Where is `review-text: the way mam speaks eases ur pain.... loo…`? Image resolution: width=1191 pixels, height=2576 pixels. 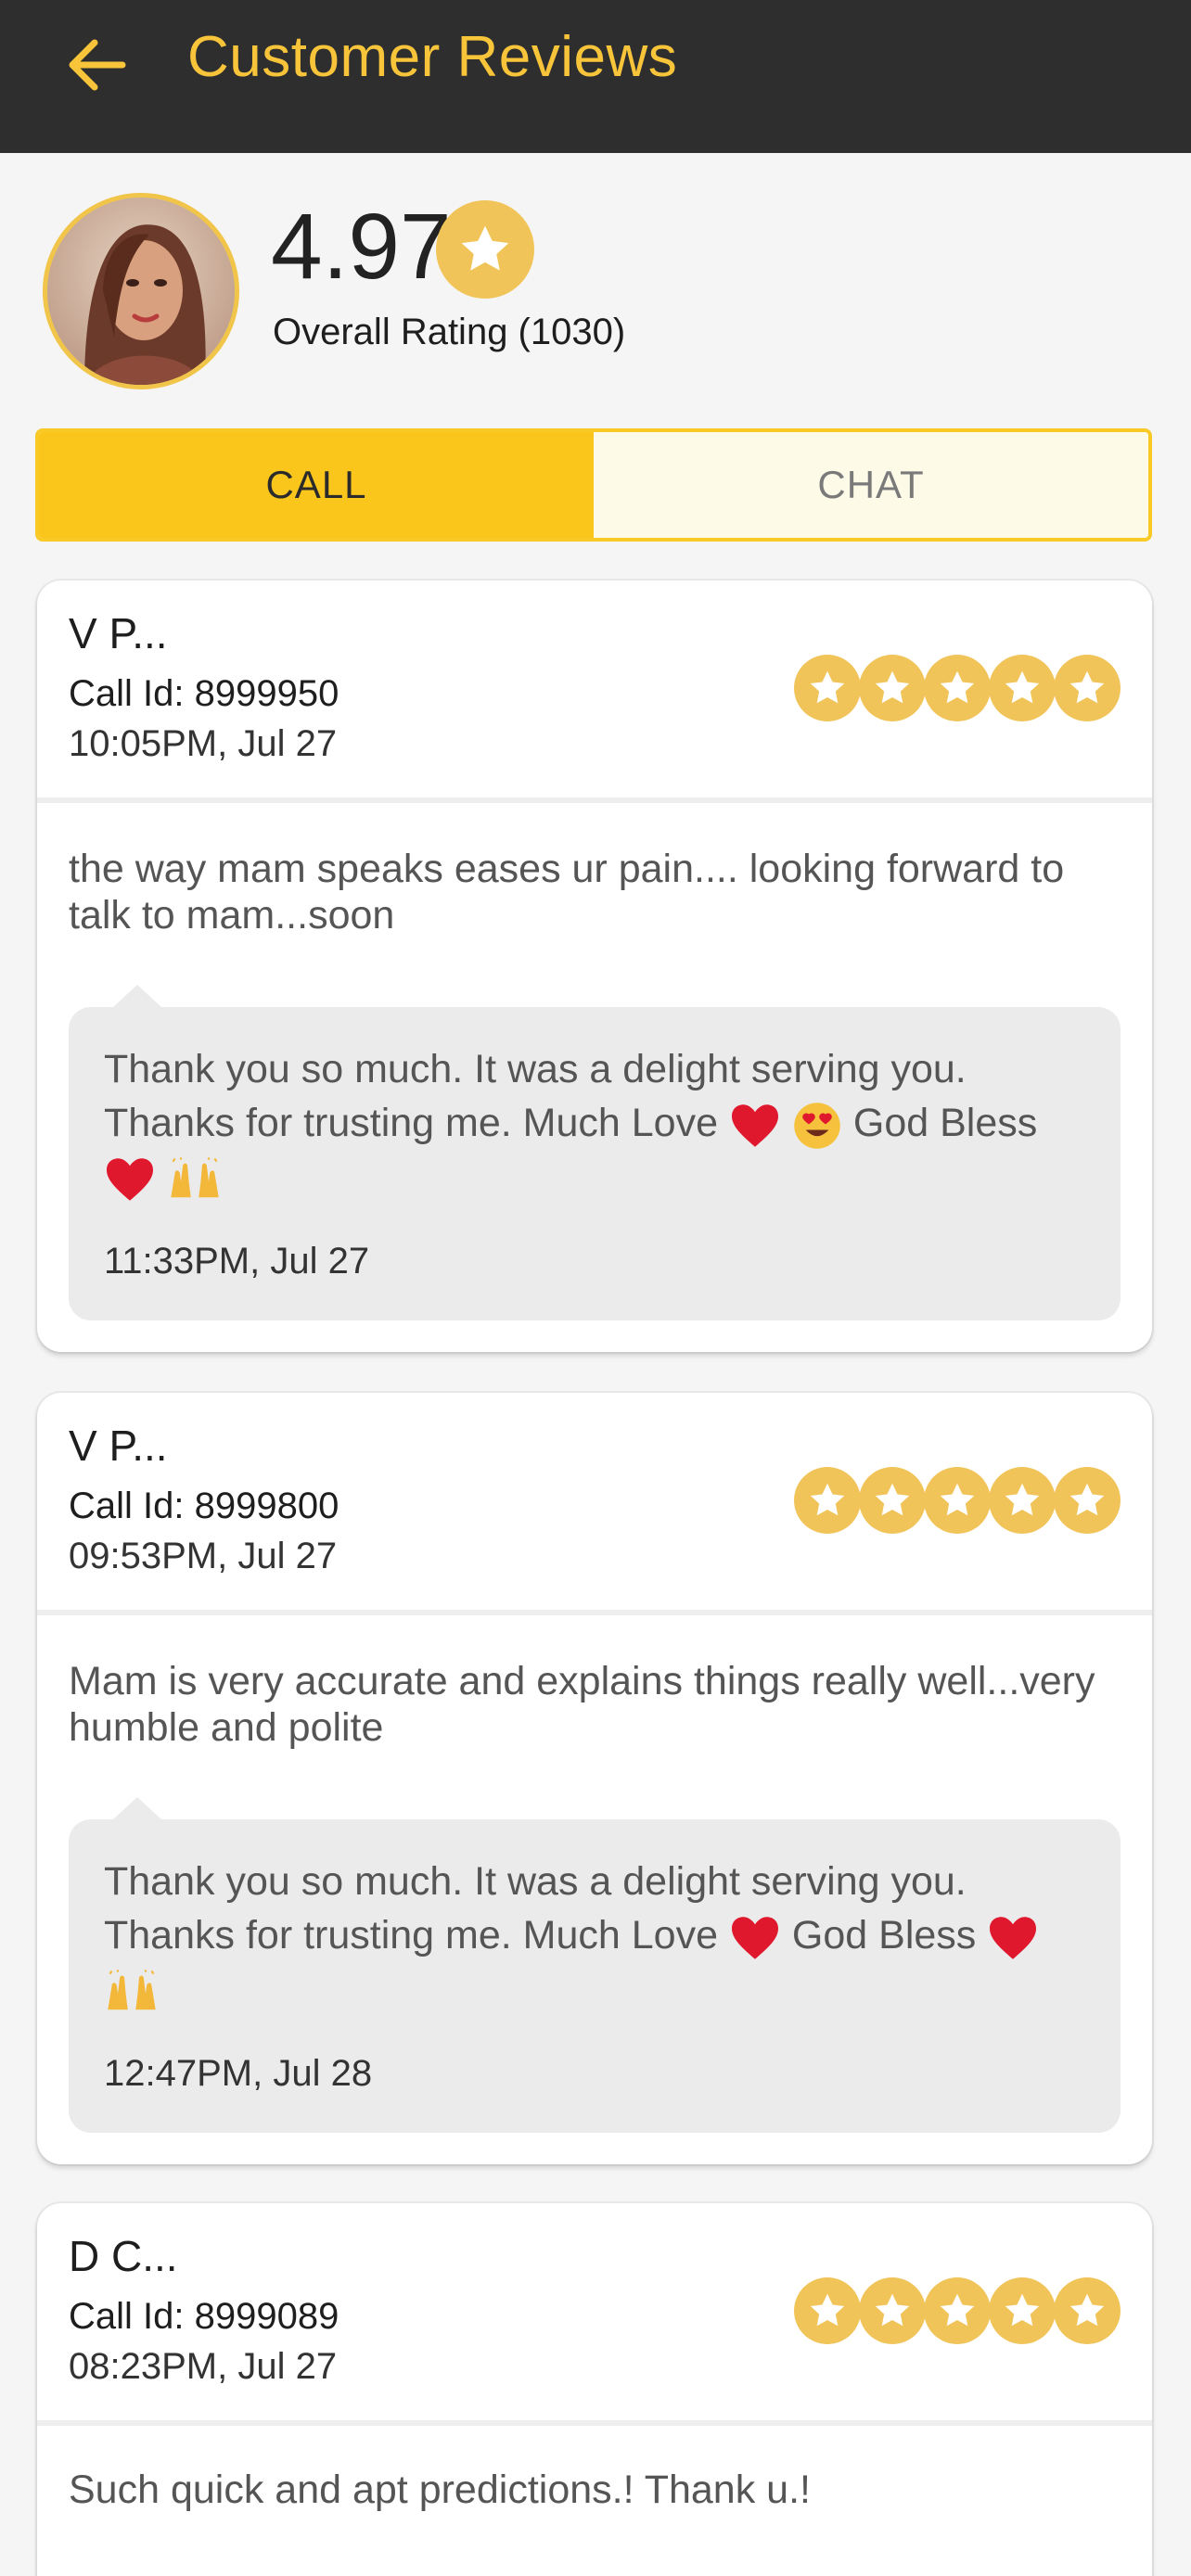
review-text: the way mam speaks eases ur pain.... loo… is located at coordinates (567, 892).